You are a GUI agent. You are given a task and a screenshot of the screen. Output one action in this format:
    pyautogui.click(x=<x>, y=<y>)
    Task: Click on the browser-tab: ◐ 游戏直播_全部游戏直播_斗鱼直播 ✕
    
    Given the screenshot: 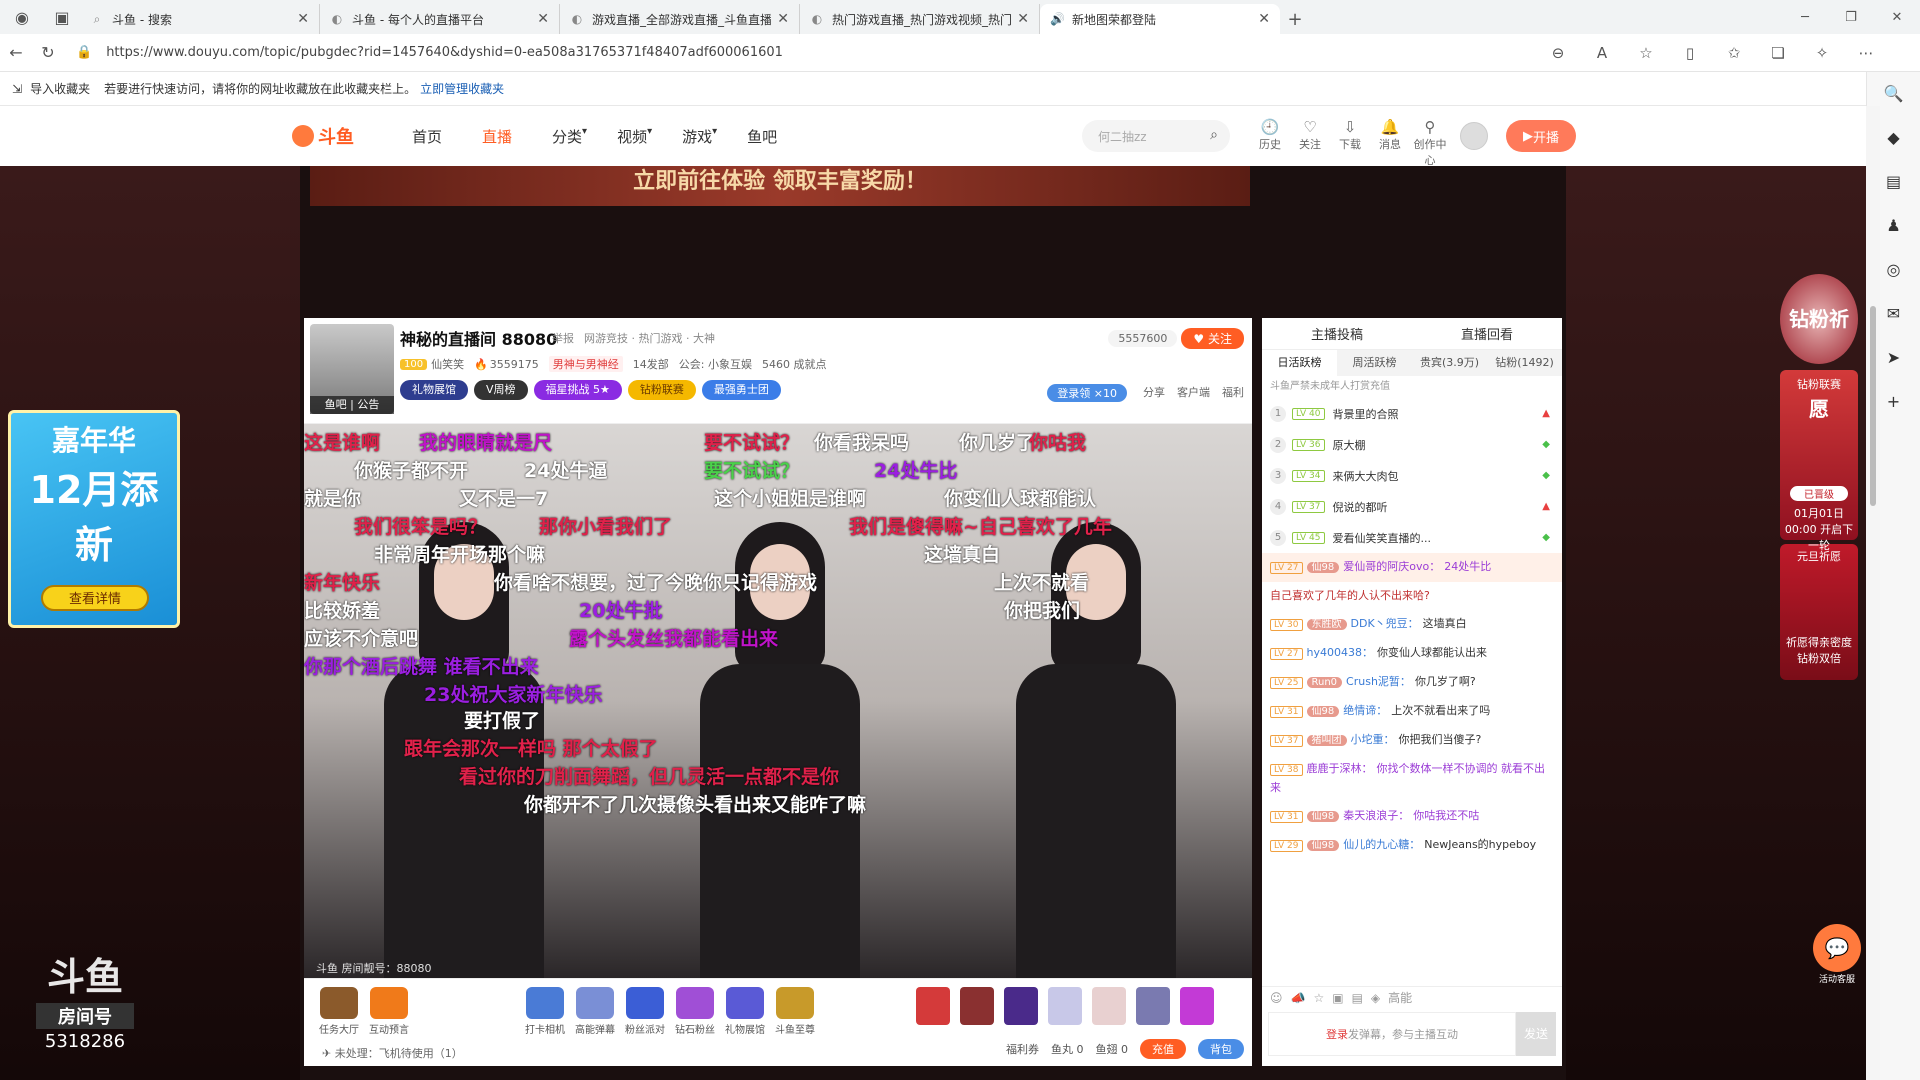 What is the action you would take?
    pyautogui.click(x=680, y=19)
    